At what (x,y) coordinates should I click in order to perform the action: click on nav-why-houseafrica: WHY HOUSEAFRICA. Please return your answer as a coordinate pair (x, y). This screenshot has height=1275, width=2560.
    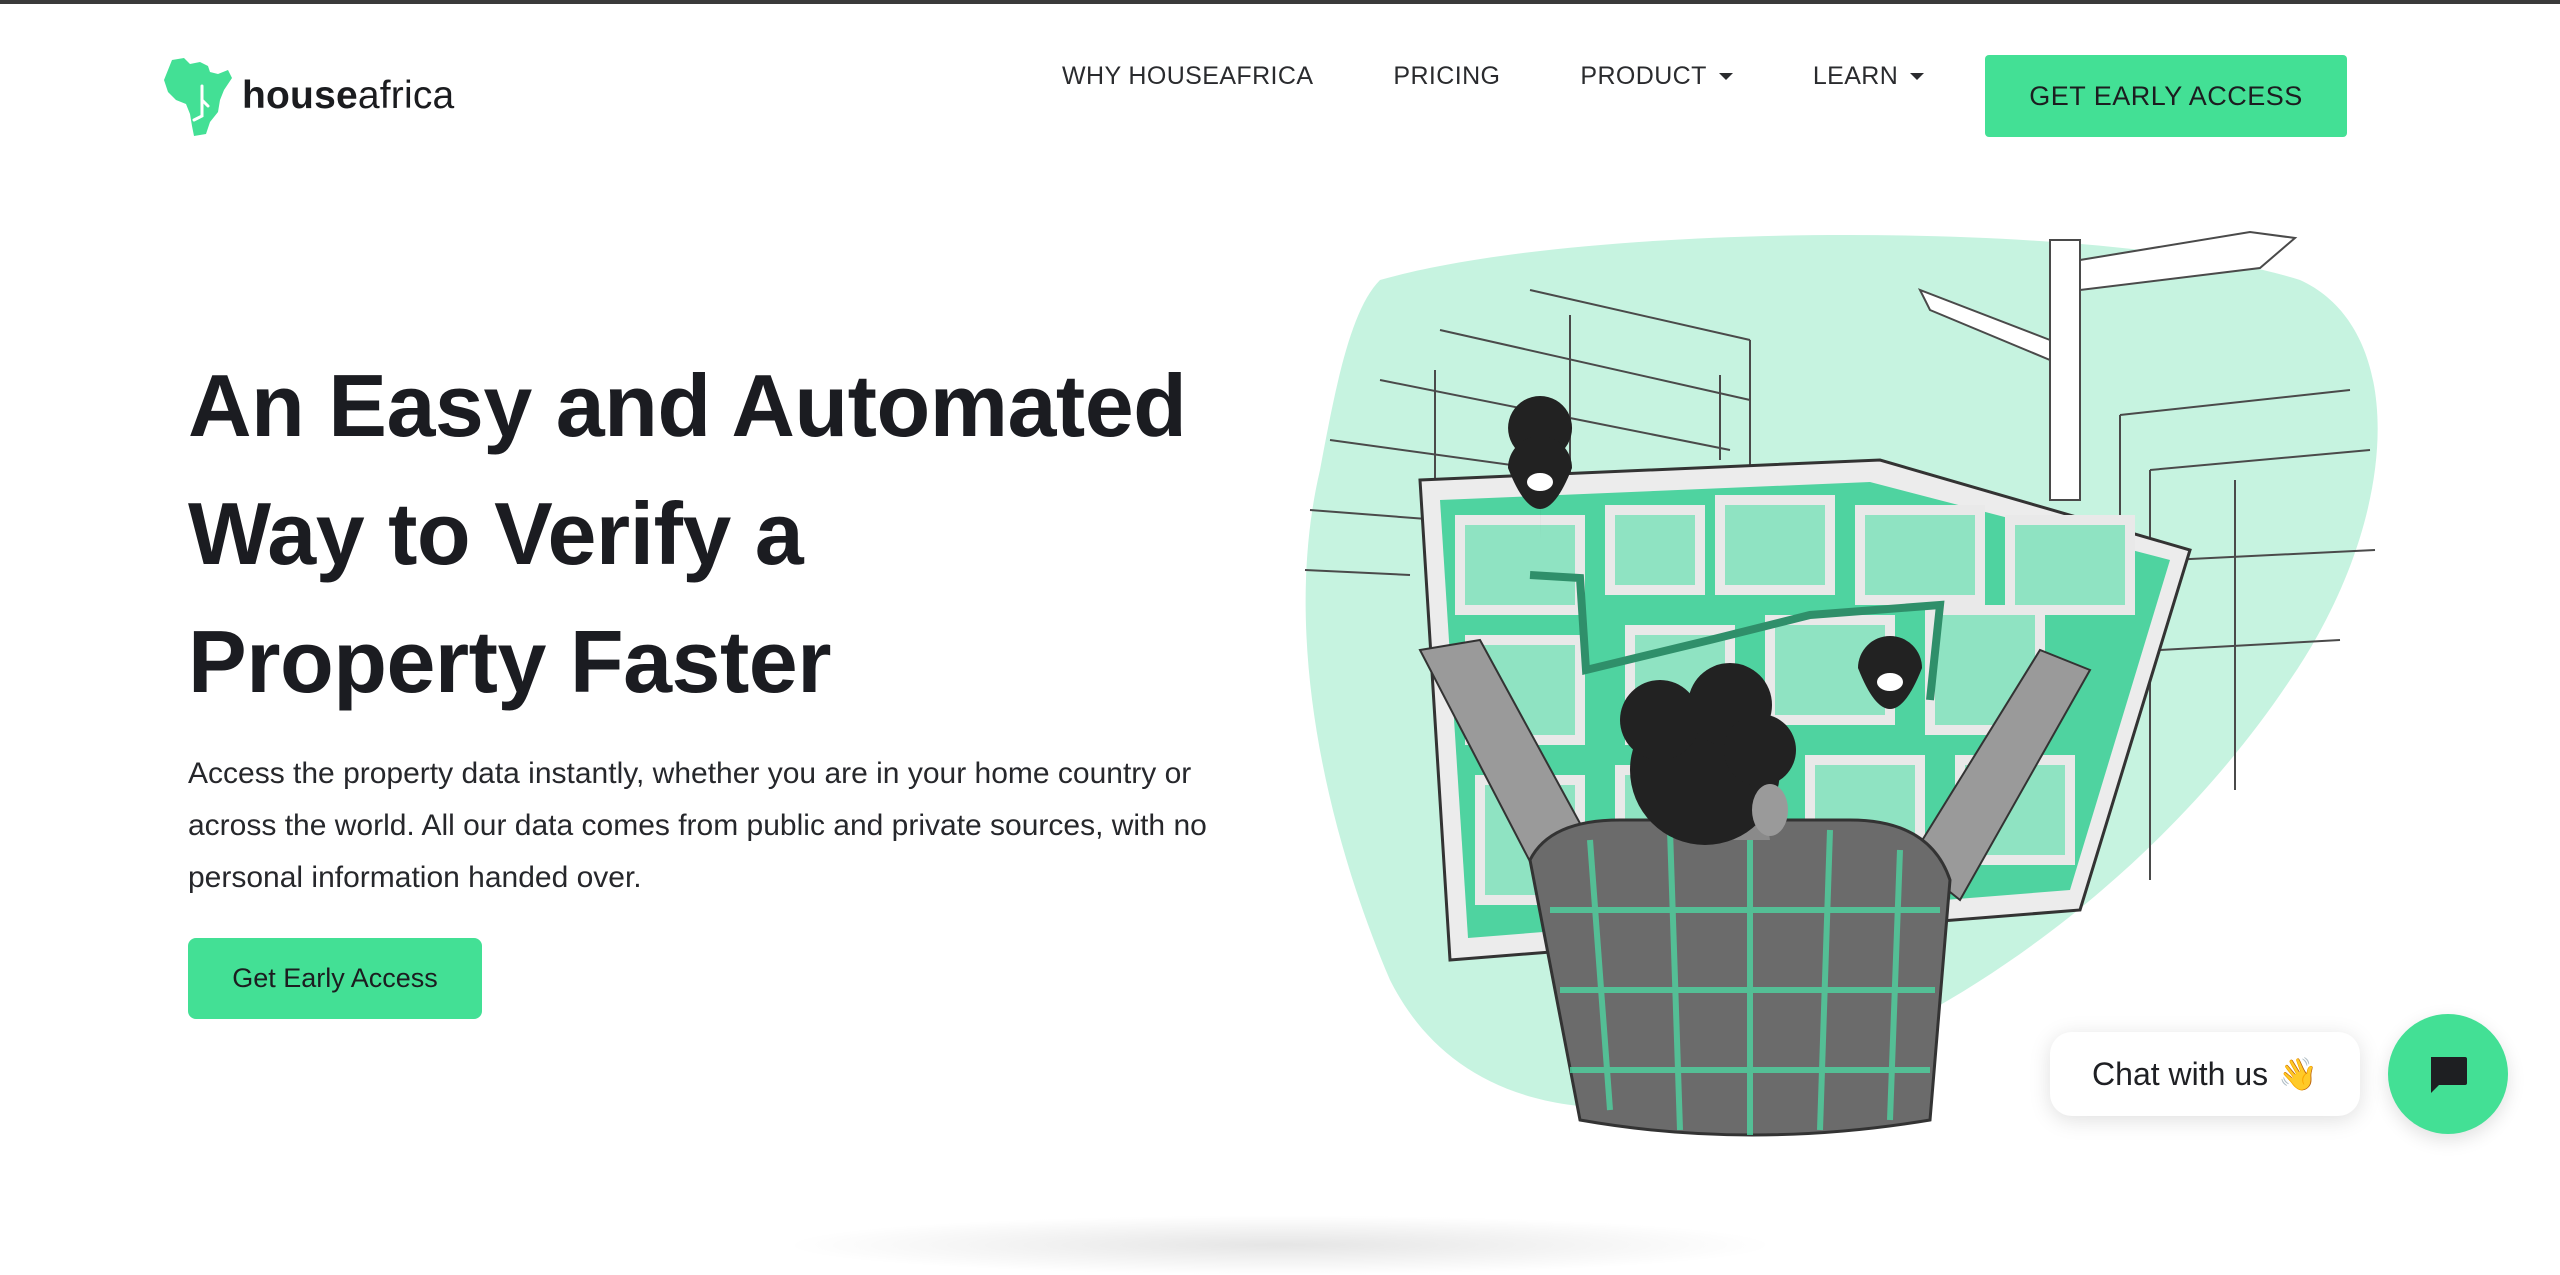
    Looking at the image, I should click on (1187, 76).